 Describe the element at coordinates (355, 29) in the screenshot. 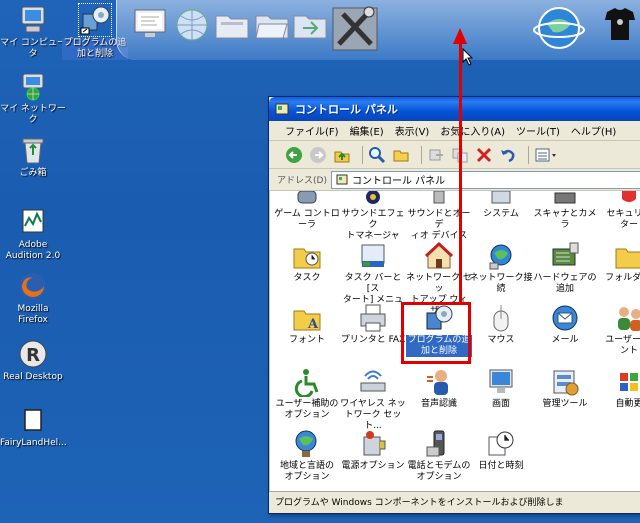

I see `tools-icon` at that location.